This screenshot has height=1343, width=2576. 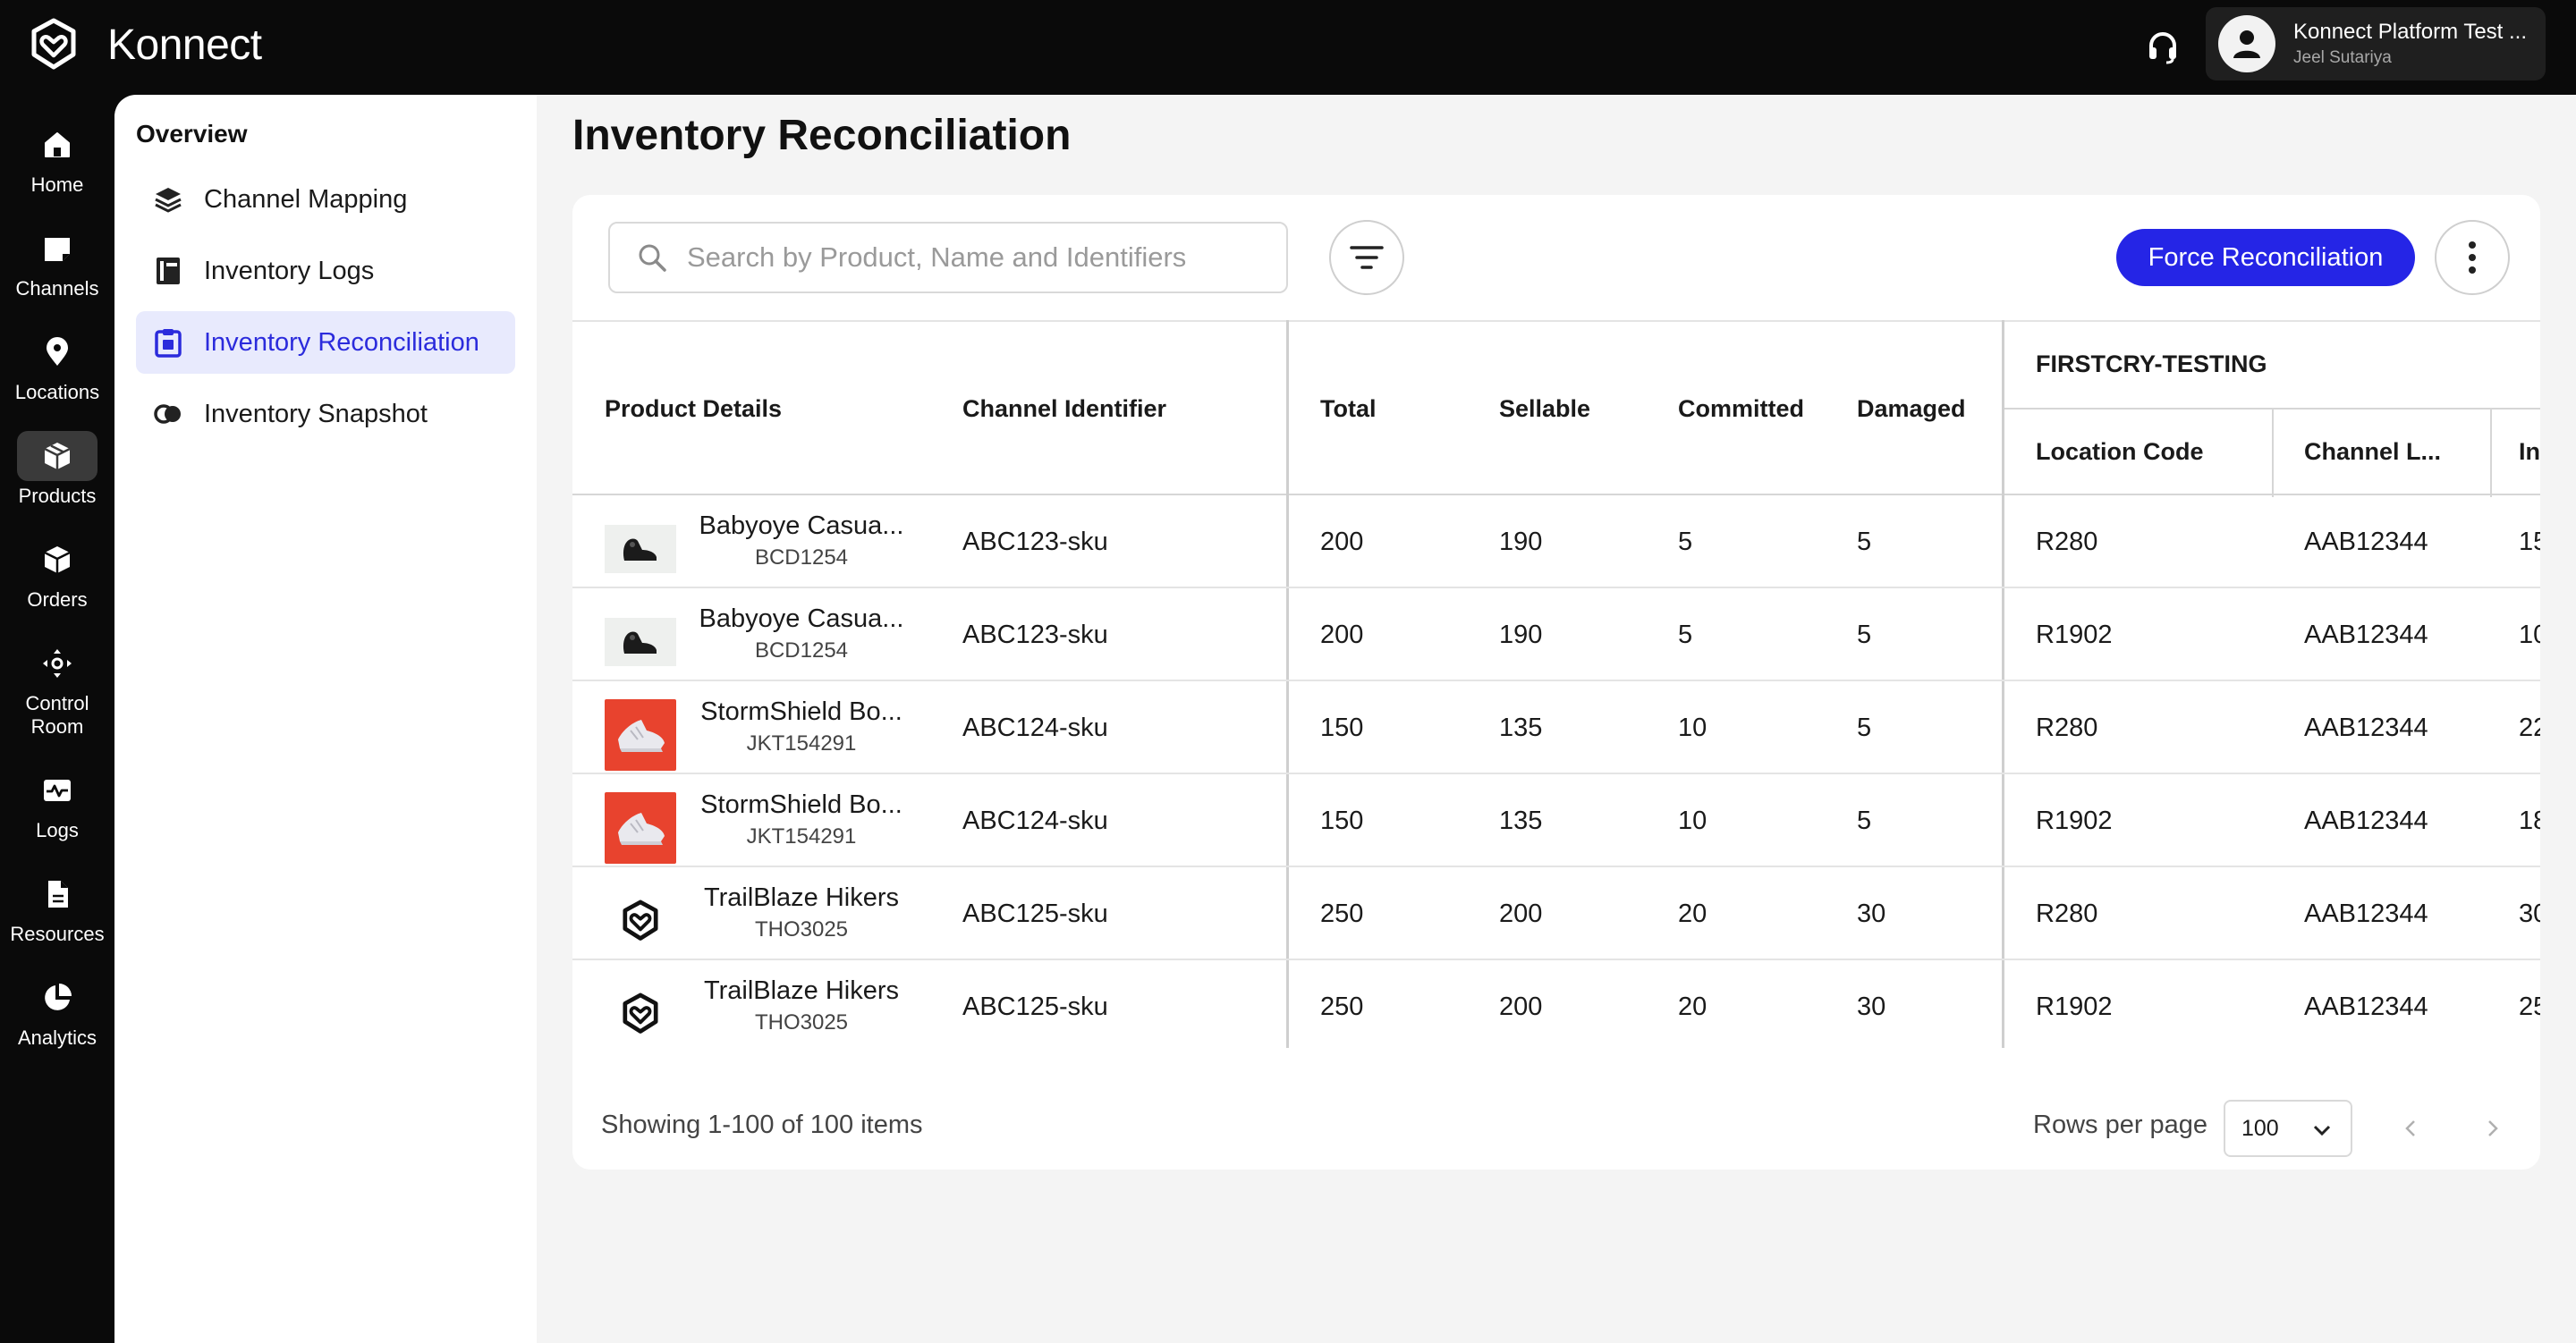 I want to click on cell-channel-identifier: ABC125-sku, so click(x=1035, y=1006).